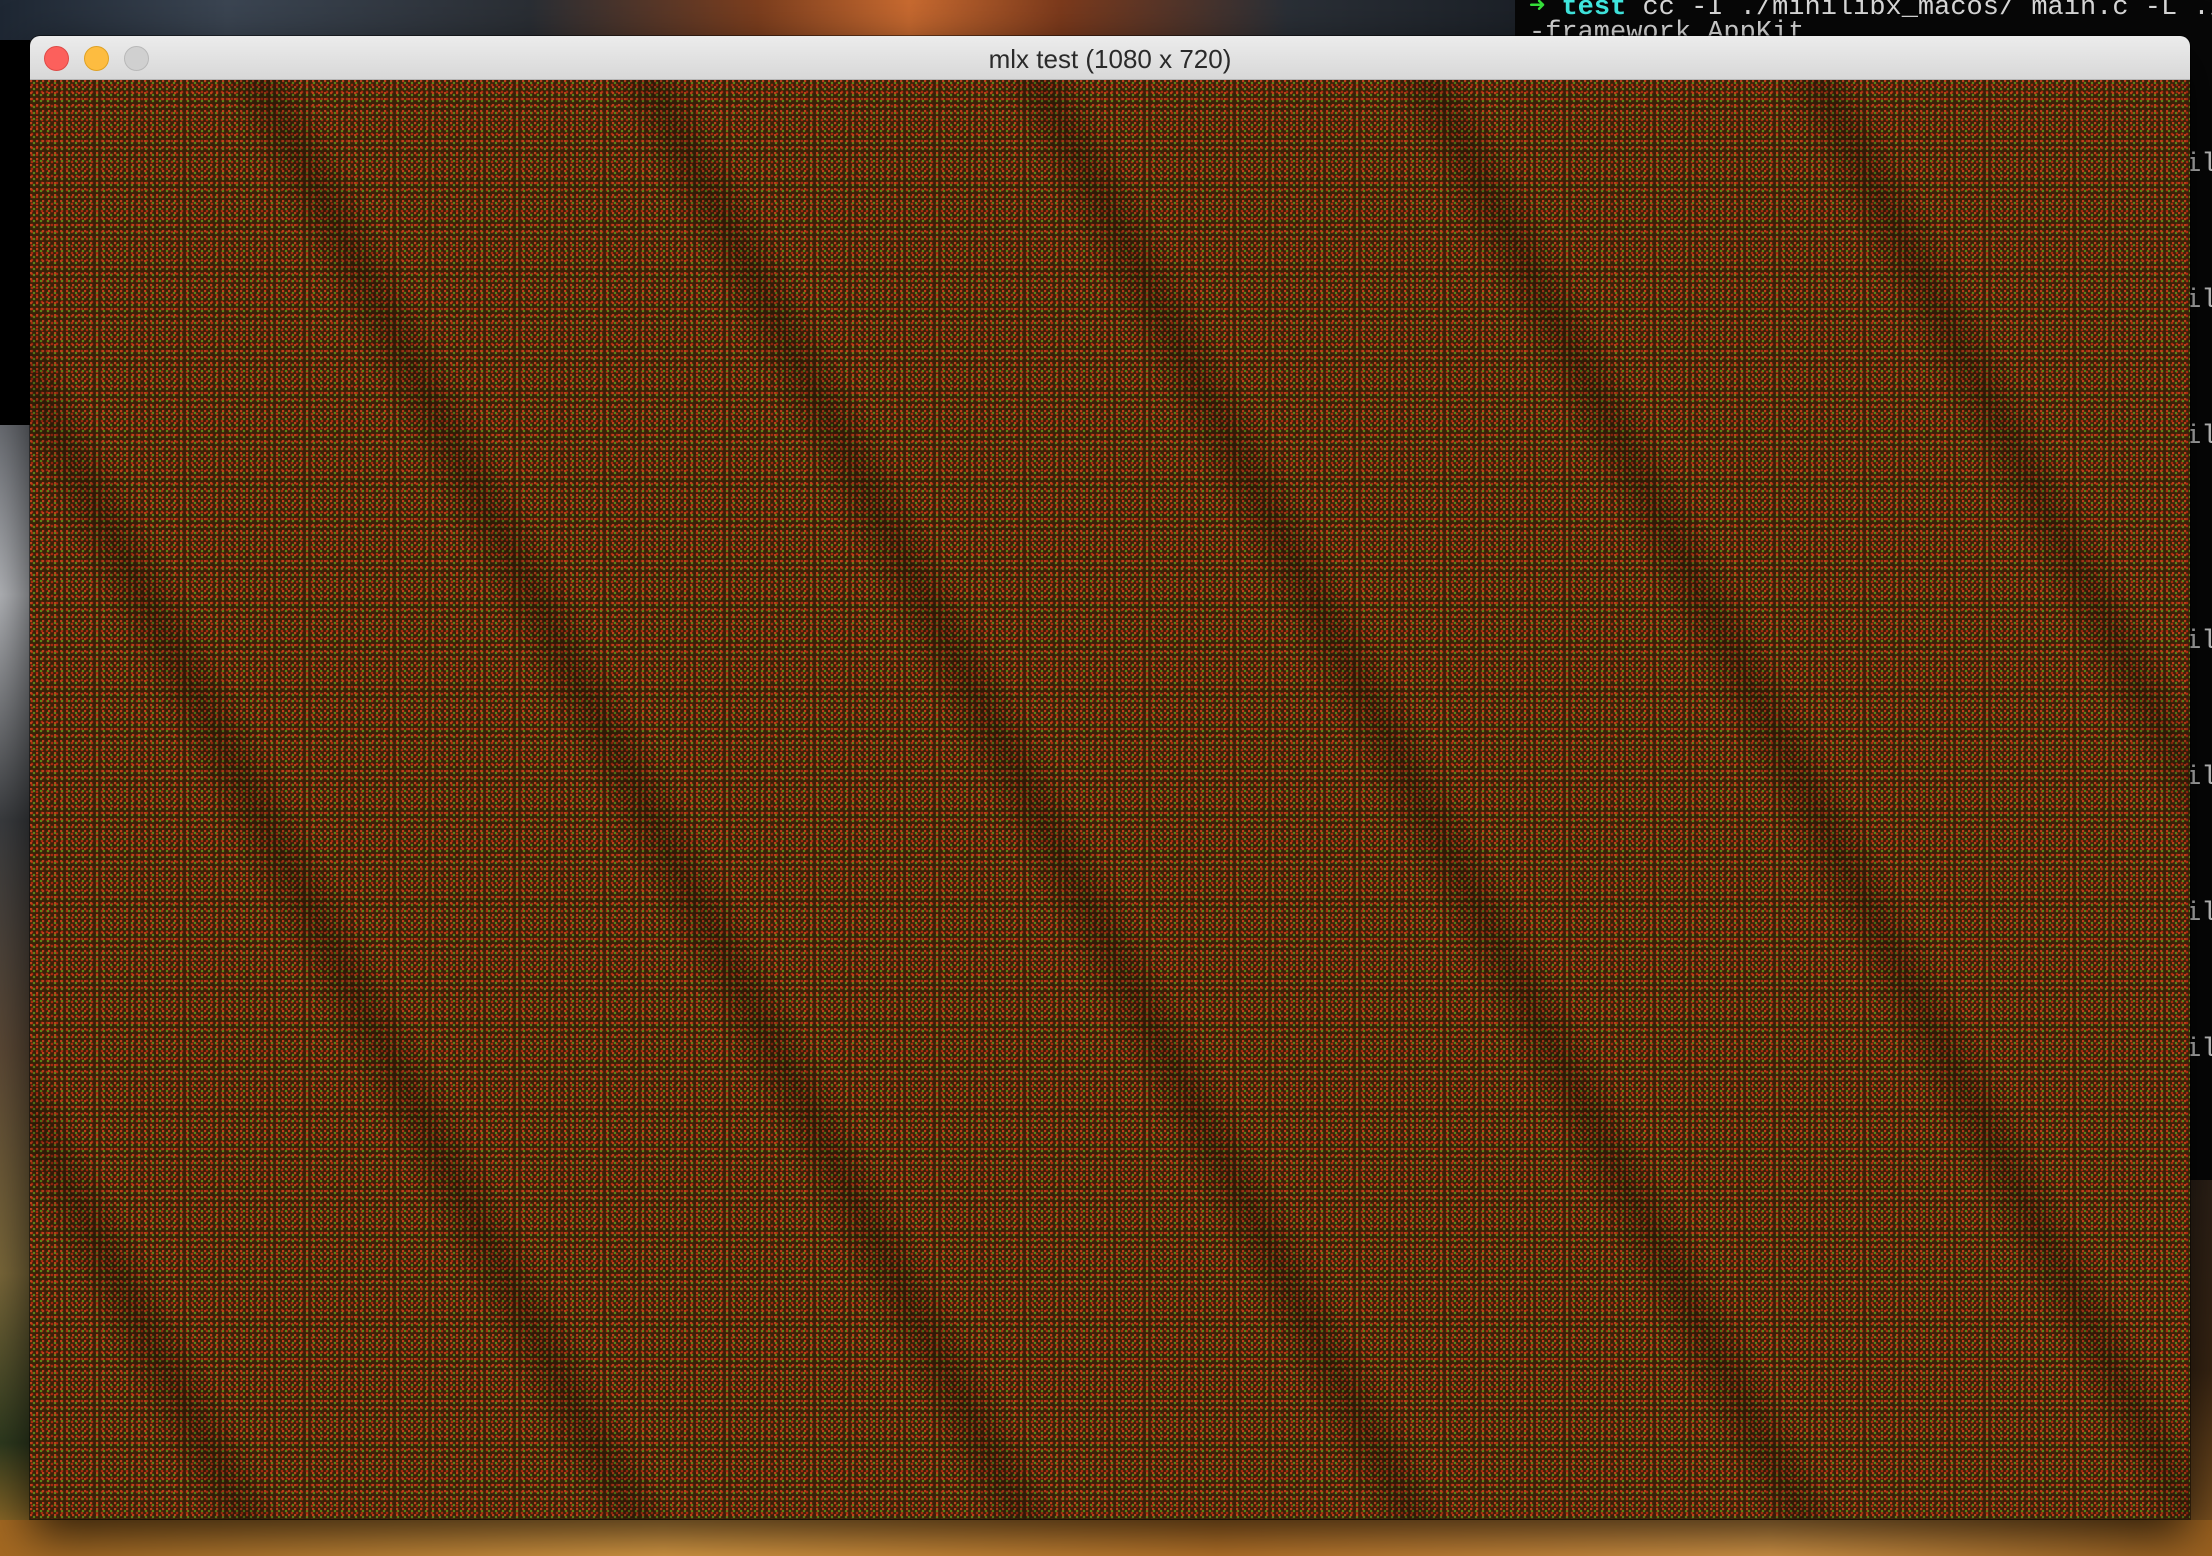 This screenshot has width=2212, height=1556. I want to click on window-titlebar: mlx test (1080 x 720), so click(1110, 58).